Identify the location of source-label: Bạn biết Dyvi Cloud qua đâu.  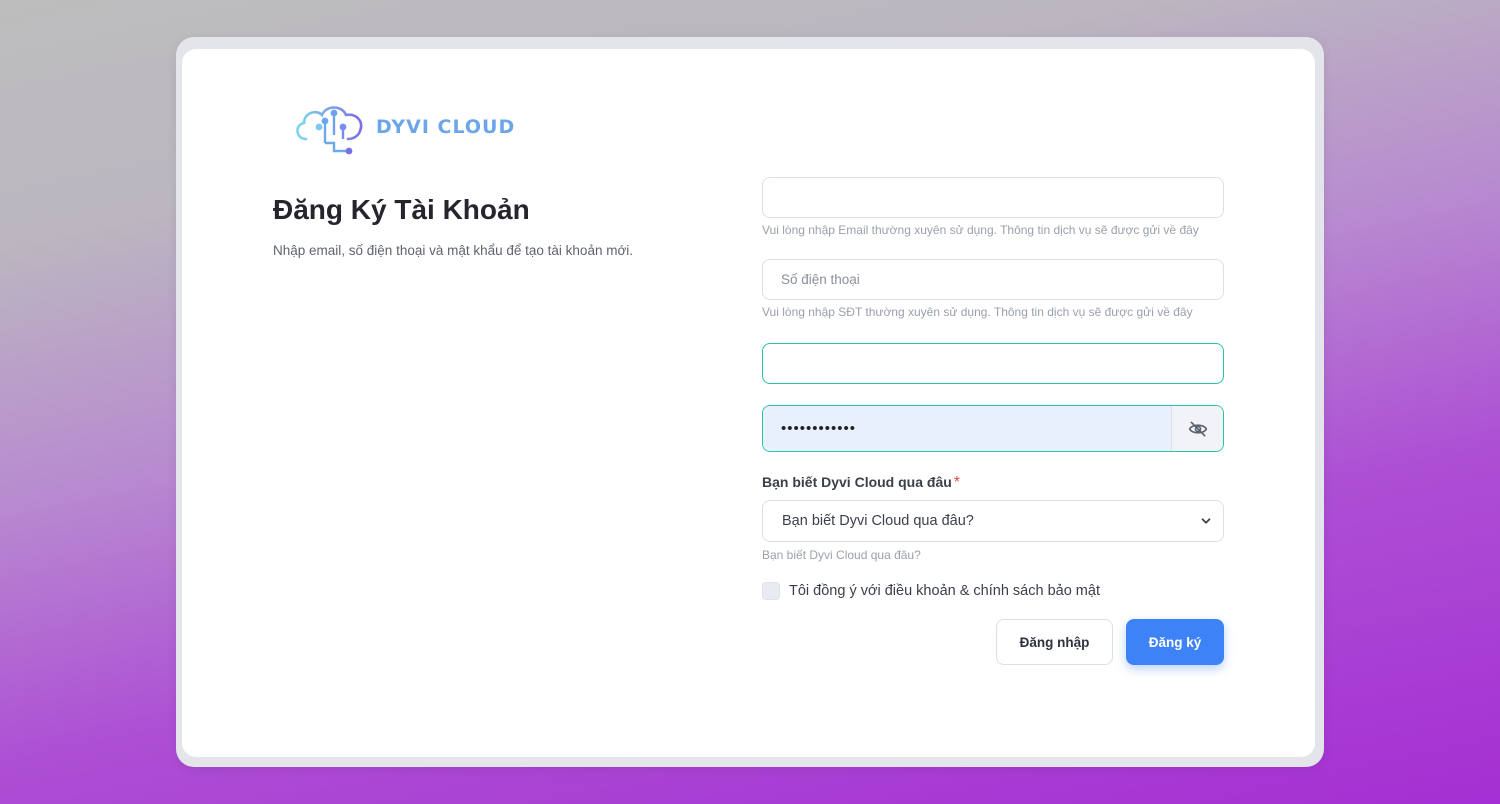
(857, 482).